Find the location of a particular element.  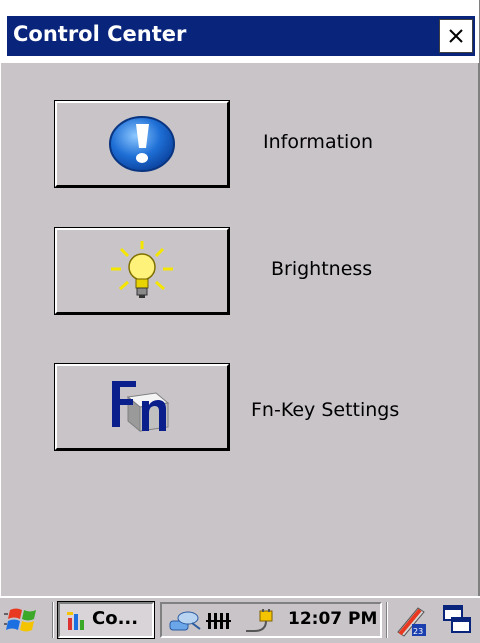

system-tray: 12:07 PM is located at coordinates (271, 620).